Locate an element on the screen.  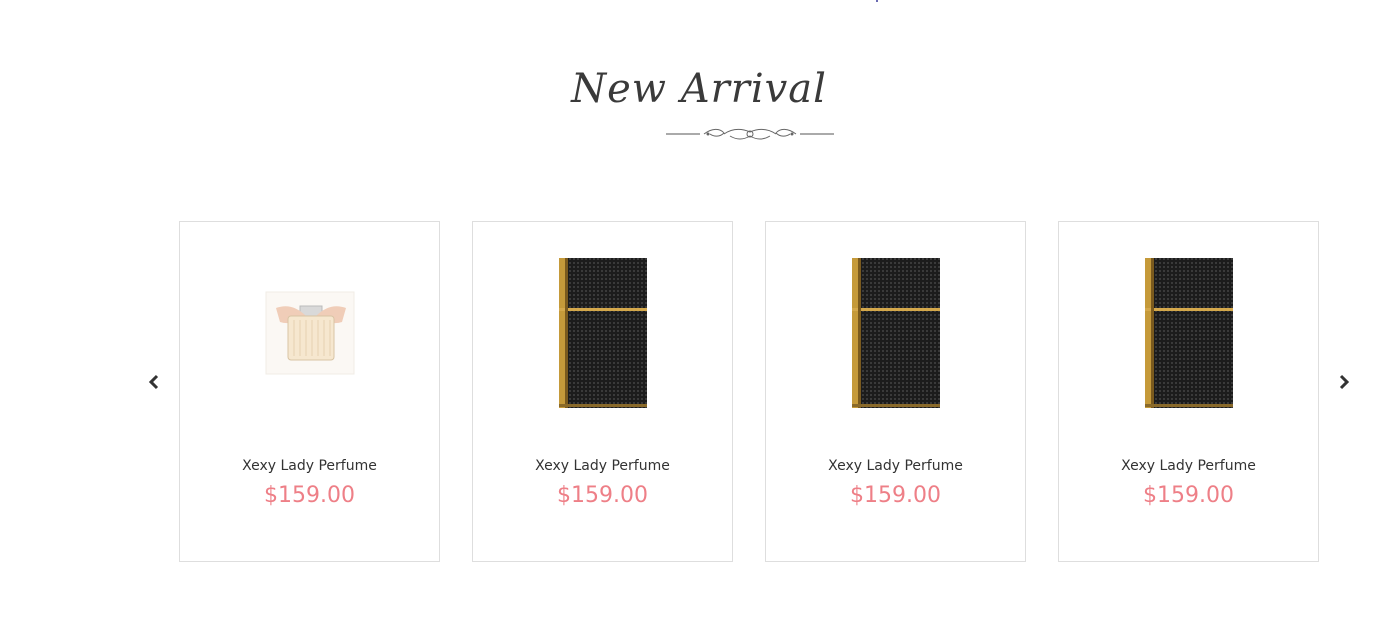
chevron-left-icon is located at coordinates (153, 382).